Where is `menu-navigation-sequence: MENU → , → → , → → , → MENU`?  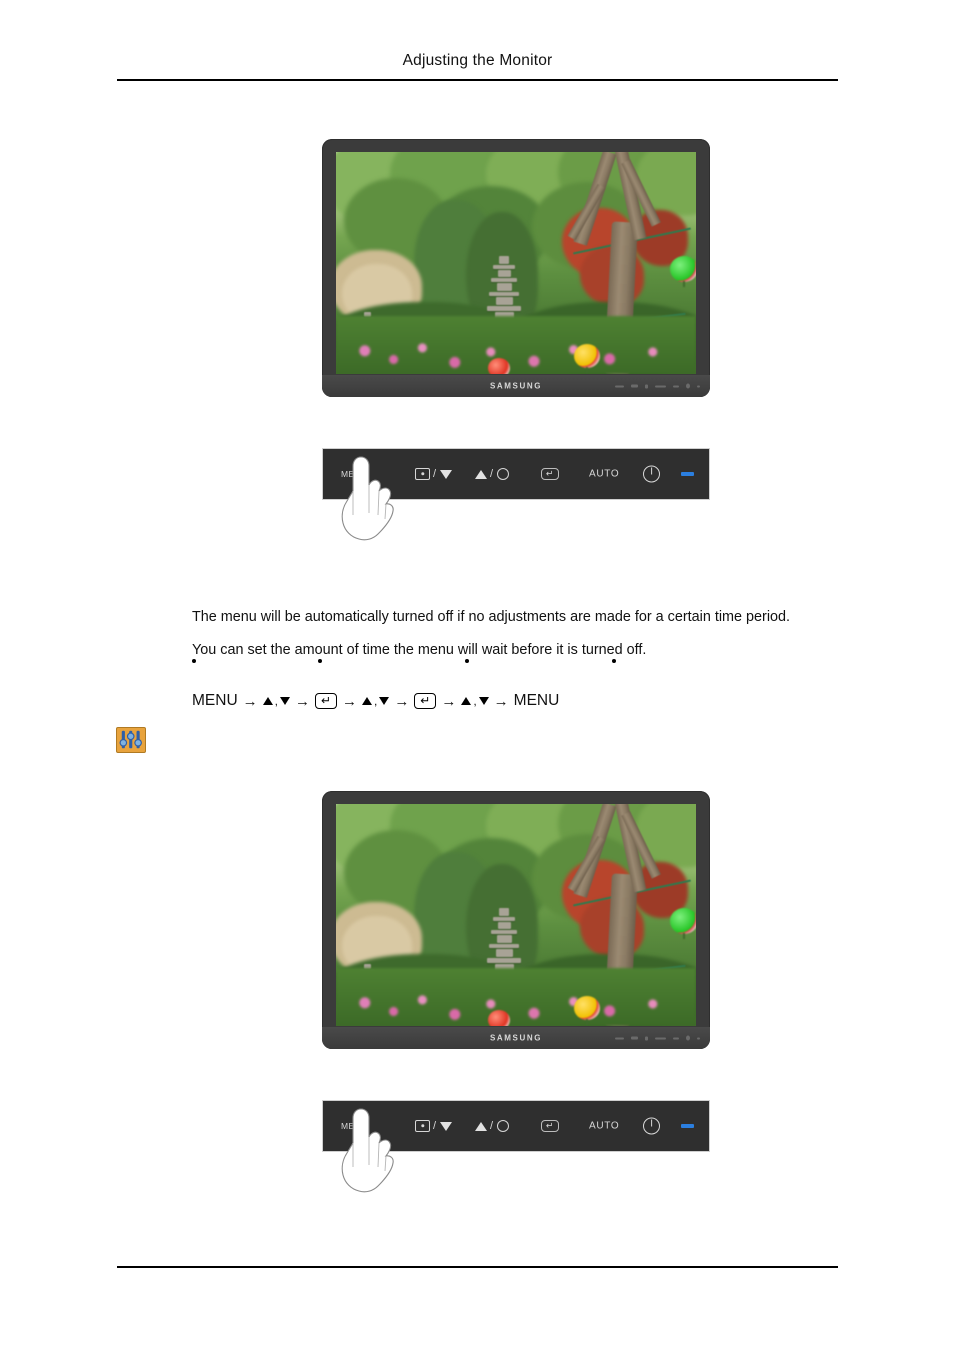 menu-navigation-sequence: MENU → , → → , → → , → MENU is located at coordinates (375, 701).